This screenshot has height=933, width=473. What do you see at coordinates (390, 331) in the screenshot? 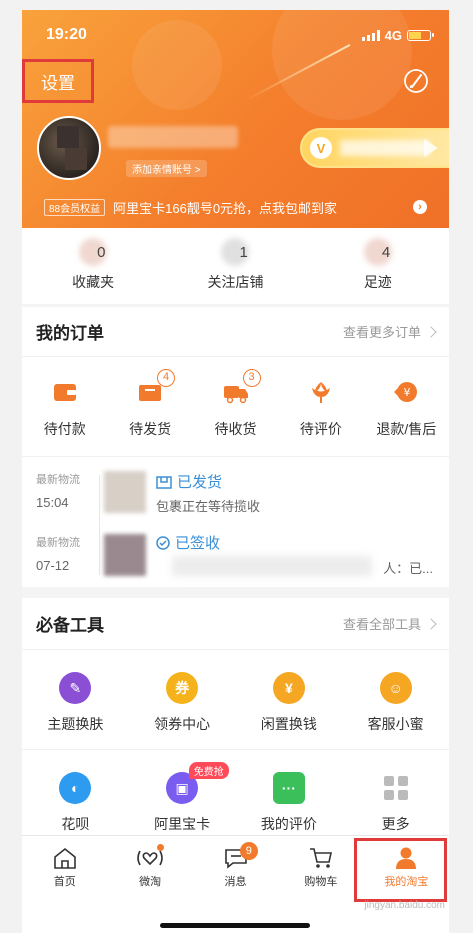
I see `view-all-orders-link: 查看更多订单` at bounding box center [390, 331].